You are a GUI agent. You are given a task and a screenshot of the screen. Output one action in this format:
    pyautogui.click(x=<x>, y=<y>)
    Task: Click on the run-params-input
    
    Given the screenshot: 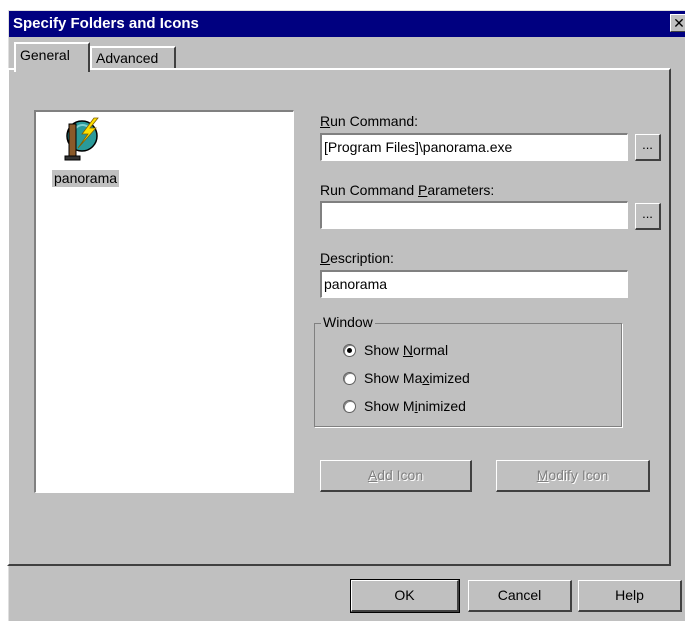 What is the action you would take?
    pyautogui.click(x=474, y=215)
    